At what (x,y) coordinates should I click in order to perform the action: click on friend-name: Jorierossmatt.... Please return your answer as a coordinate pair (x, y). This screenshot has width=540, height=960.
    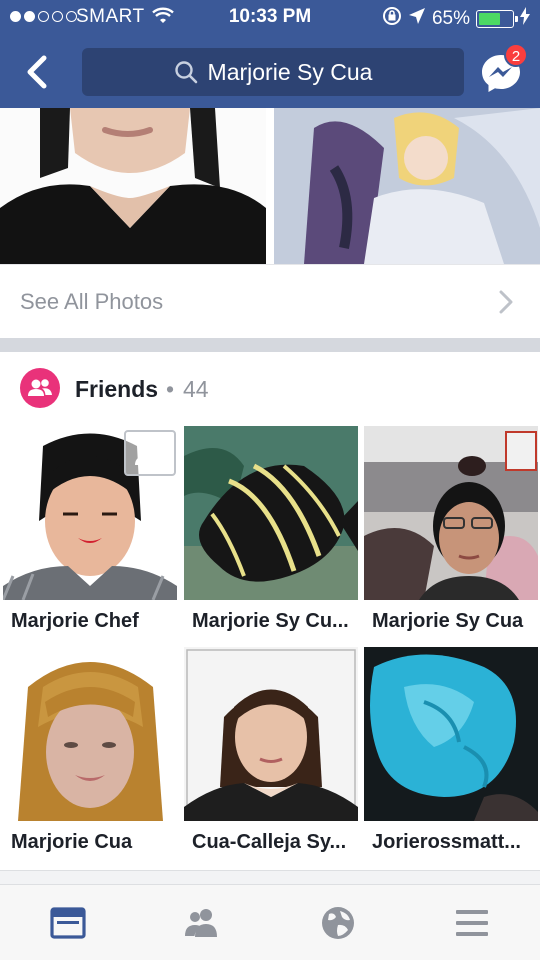
    Looking at the image, I should click on (456, 842).